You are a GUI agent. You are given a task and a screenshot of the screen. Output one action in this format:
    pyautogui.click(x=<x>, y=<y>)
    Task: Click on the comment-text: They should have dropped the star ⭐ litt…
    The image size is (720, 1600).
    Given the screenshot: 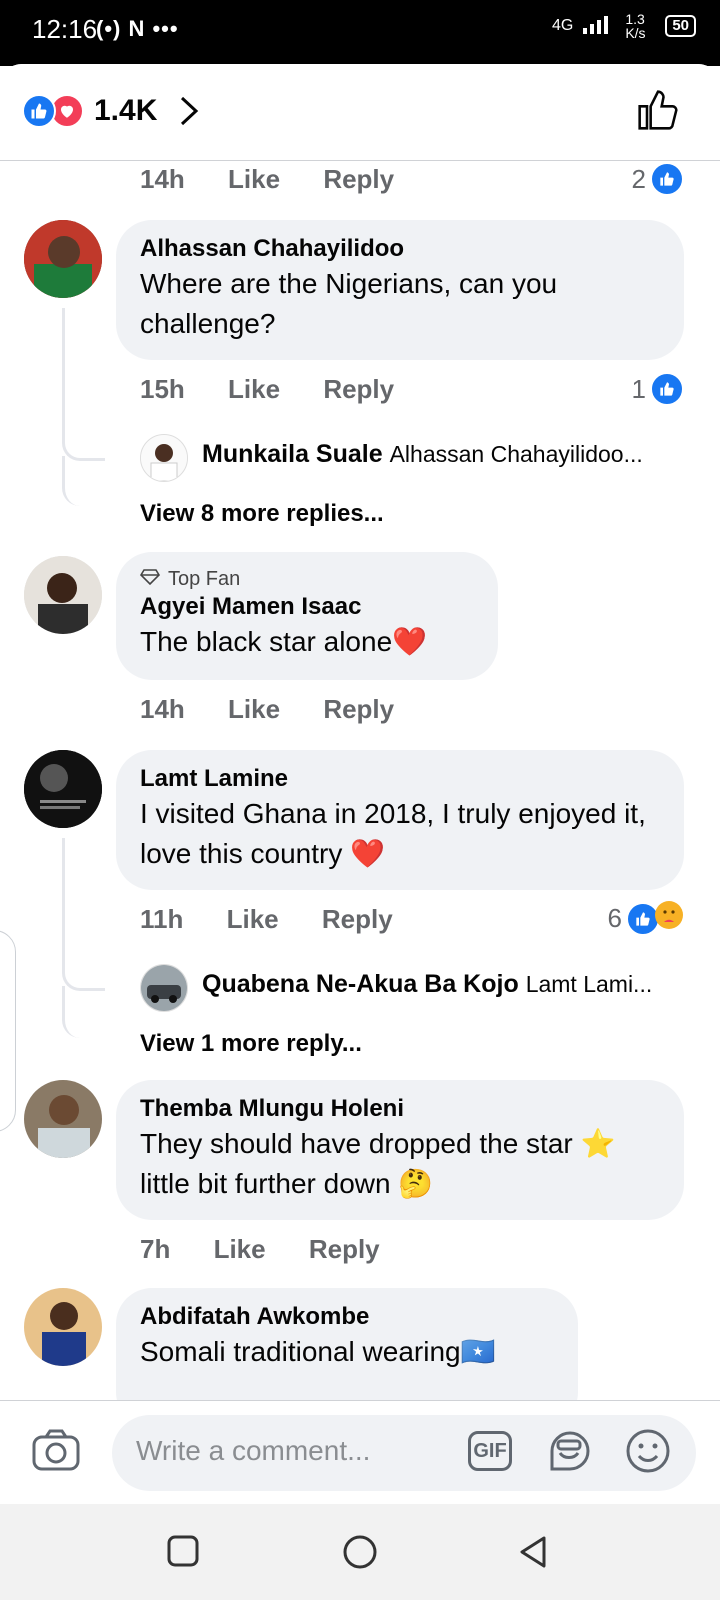 What is the action you would take?
    pyautogui.click(x=378, y=1163)
    